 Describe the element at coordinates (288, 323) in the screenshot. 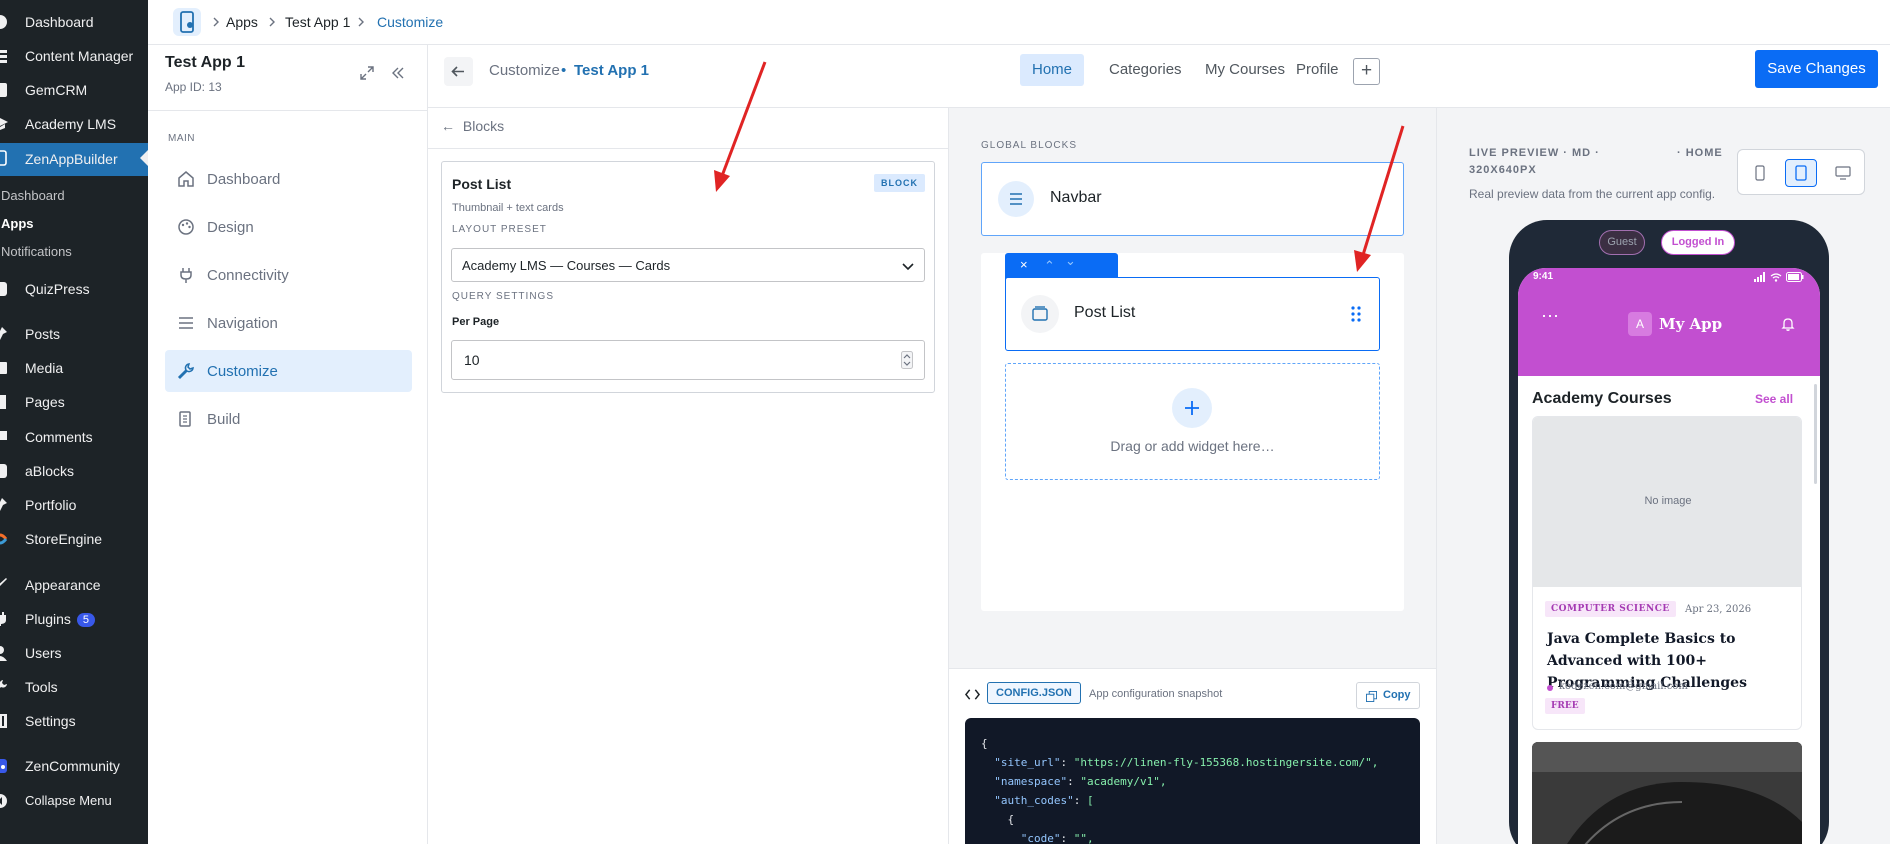

I see `app-nav-navigation: Navigation` at that location.